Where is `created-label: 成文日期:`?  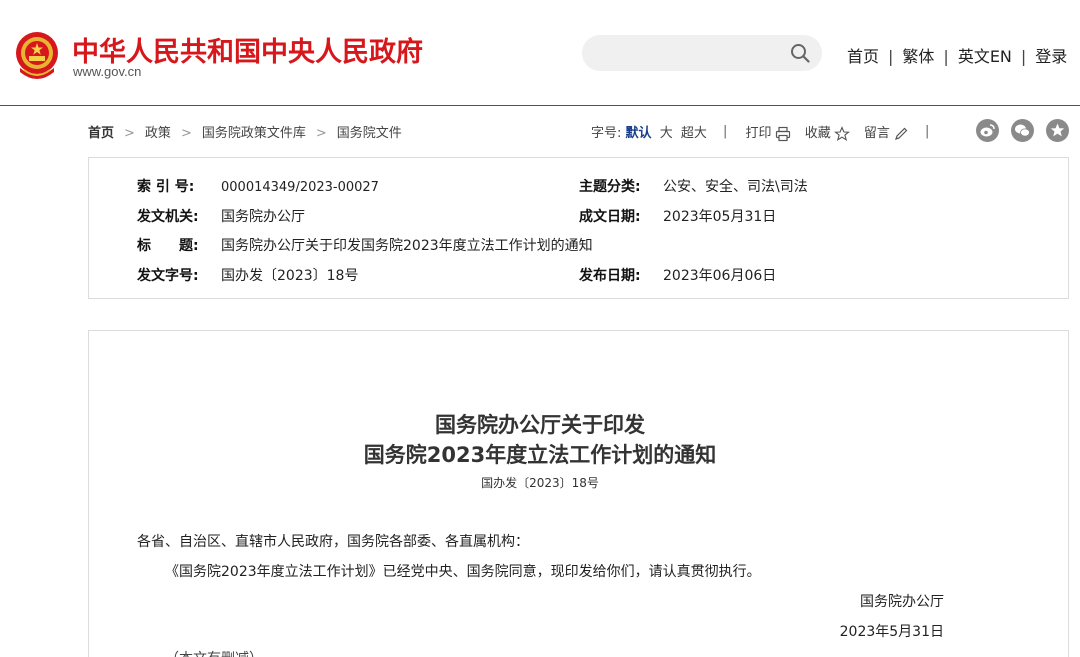 created-label: 成文日期: is located at coordinates (610, 217).